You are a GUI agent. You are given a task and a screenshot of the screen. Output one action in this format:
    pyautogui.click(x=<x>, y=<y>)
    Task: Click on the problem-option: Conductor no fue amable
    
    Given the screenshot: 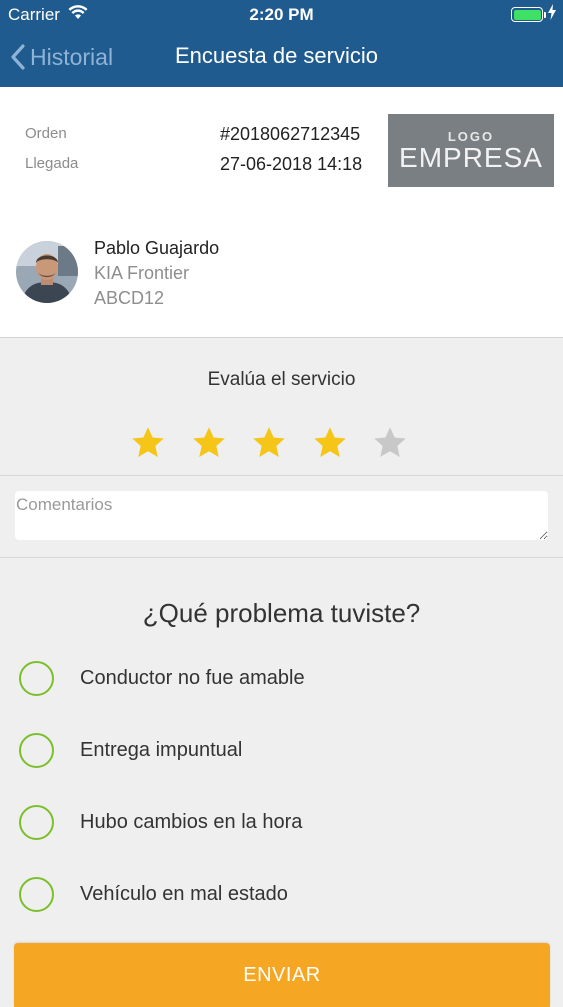 What is the action you would take?
    pyautogui.click(x=162, y=678)
    